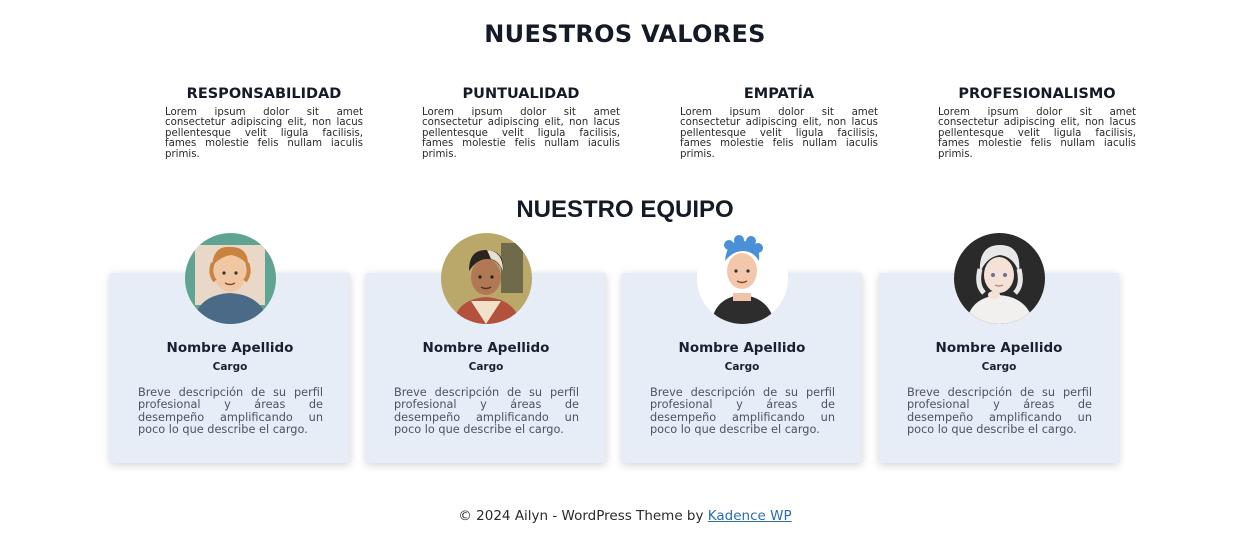 This screenshot has height=559, width=1250. What do you see at coordinates (625, 209) in the screenshot?
I see `team-section-title: NUESTRO EQUIPO` at bounding box center [625, 209].